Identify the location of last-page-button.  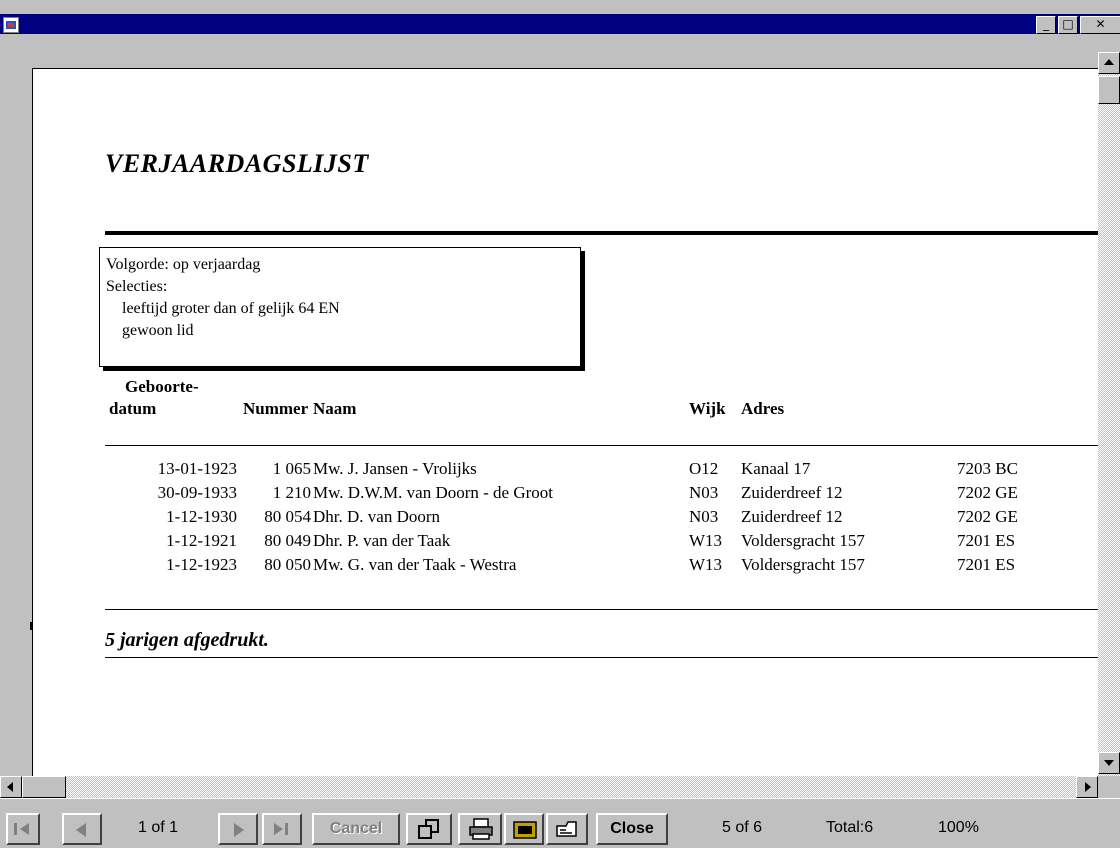
(282, 829).